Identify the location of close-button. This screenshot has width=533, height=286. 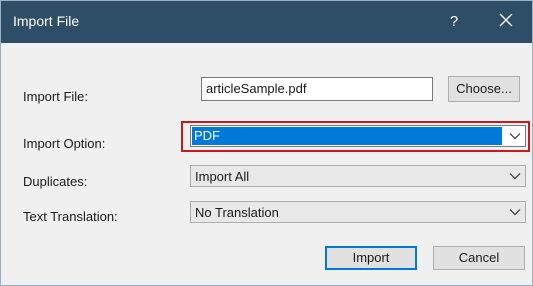
(506, 22).